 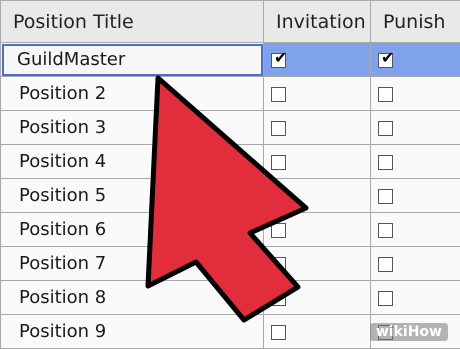 What do you see at coordinates (132, 298) in the screenshot?
I see `position-title-cell: Position 8` at bounding box center [132, 298].